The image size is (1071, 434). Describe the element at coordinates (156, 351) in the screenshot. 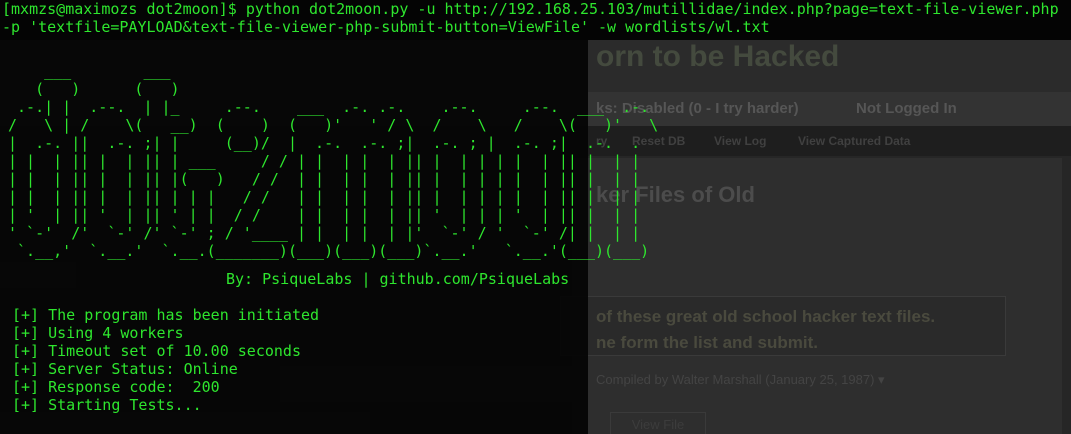

I see `log-line: [+] Timeout set of 10.00 seconds` at that location.